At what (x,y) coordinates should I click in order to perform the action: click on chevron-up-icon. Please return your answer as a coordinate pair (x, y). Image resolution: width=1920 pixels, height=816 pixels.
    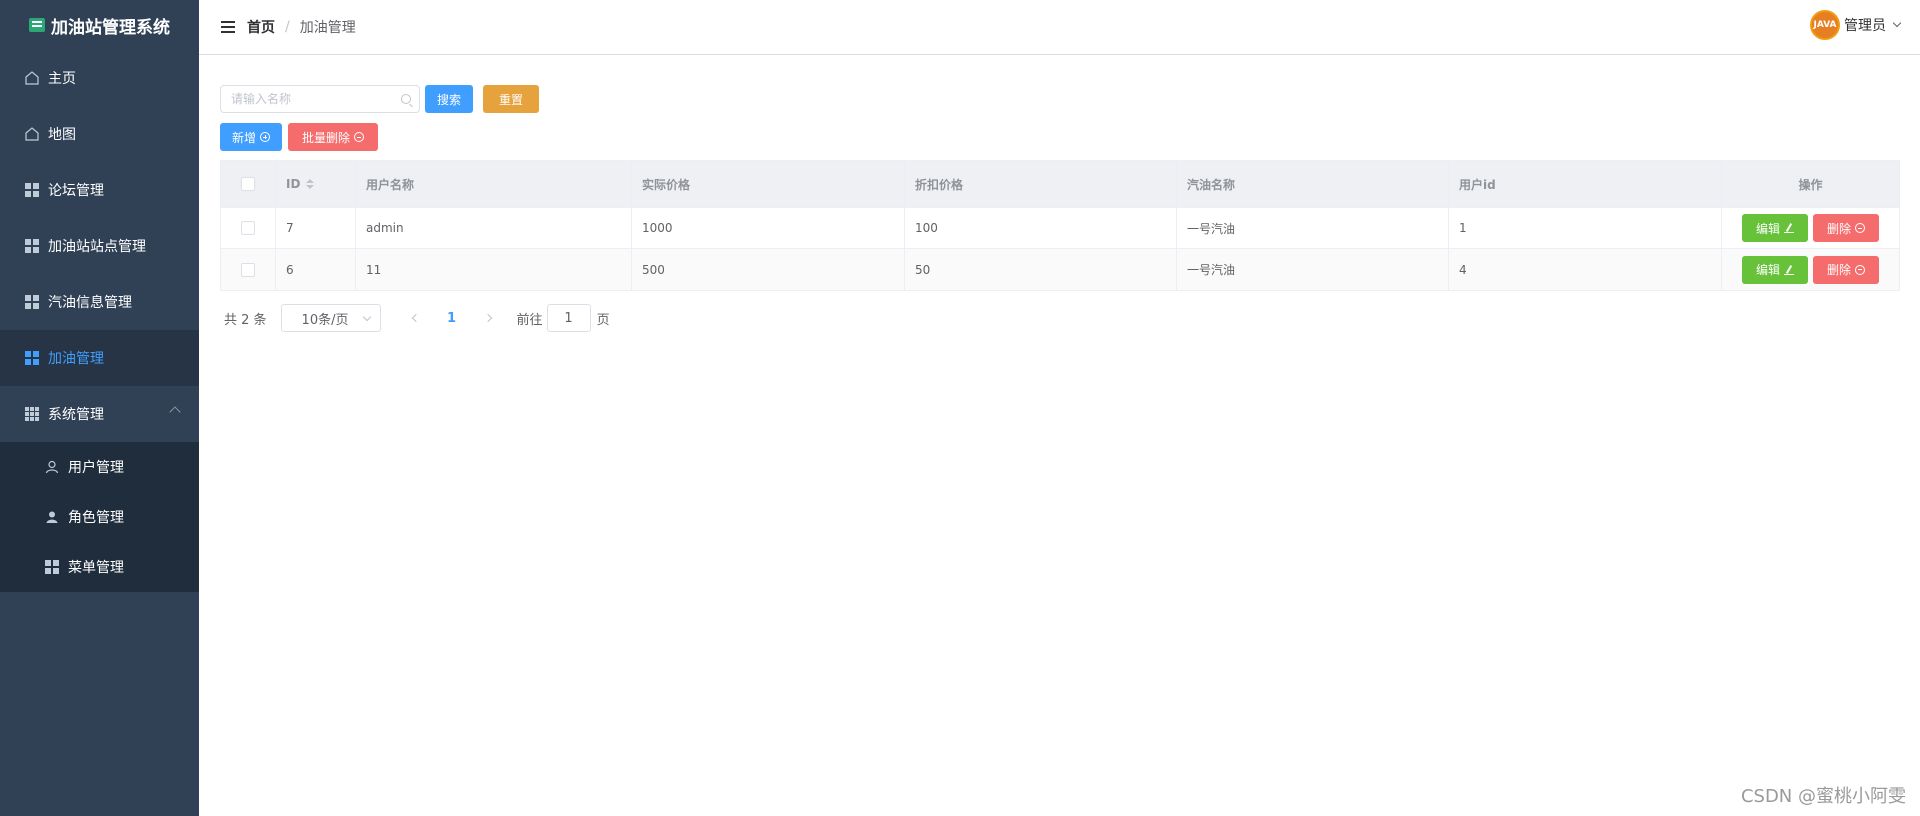
    Looking at the image, I should click on (175, 412).